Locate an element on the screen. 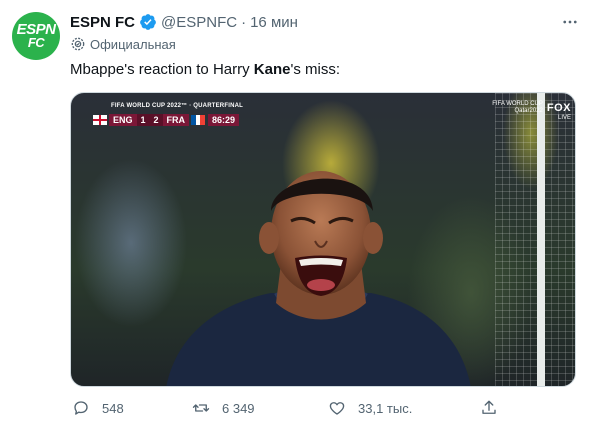  team1-label: ENG is located at coordinates (123, 120).